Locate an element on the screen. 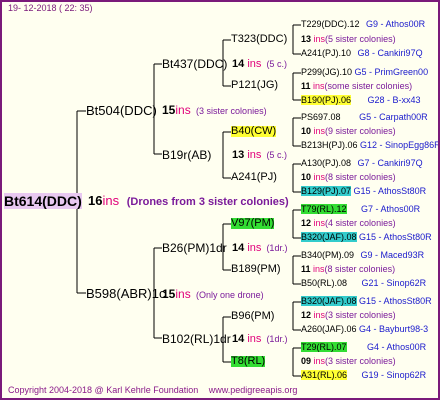 The height and width of the screenshot is (400, 440). gen2-count: 13 is located at coordinates (238, 155).